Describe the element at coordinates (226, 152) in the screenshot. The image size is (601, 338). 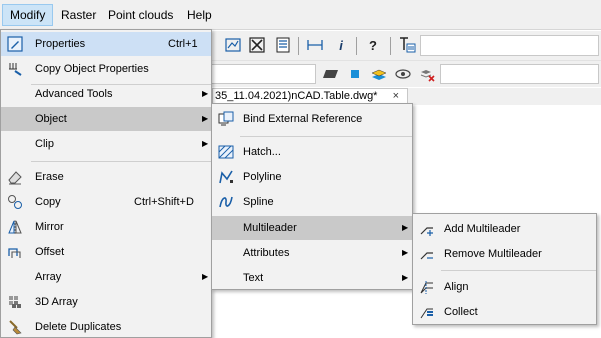
I see `hatch-icon` at that location.